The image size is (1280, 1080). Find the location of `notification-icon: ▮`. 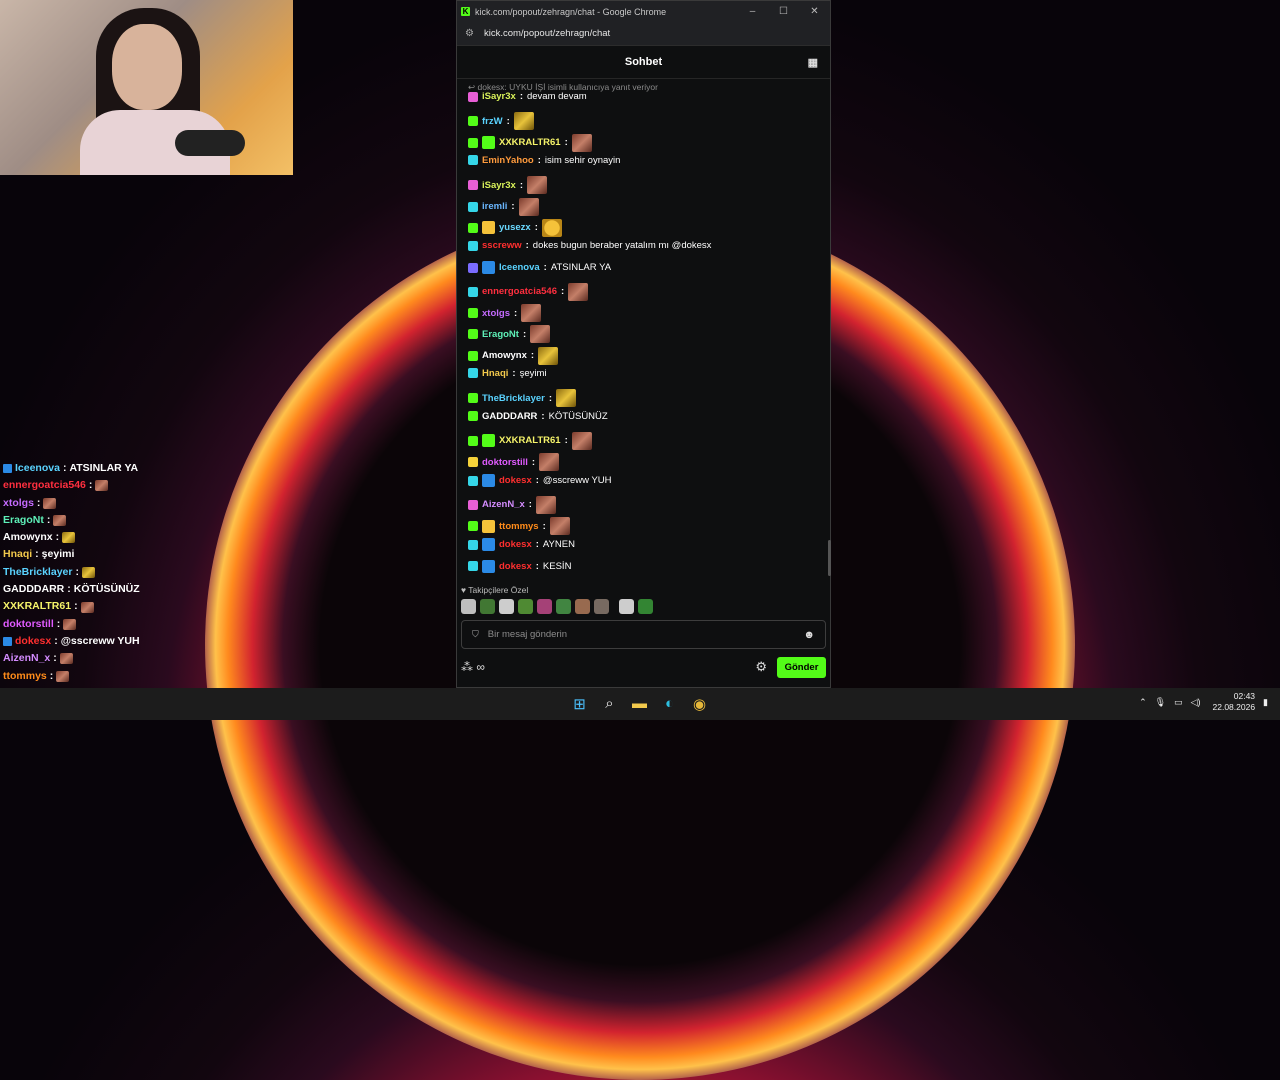

notification-icon: ▮ is located at coordinates (1265, 702).